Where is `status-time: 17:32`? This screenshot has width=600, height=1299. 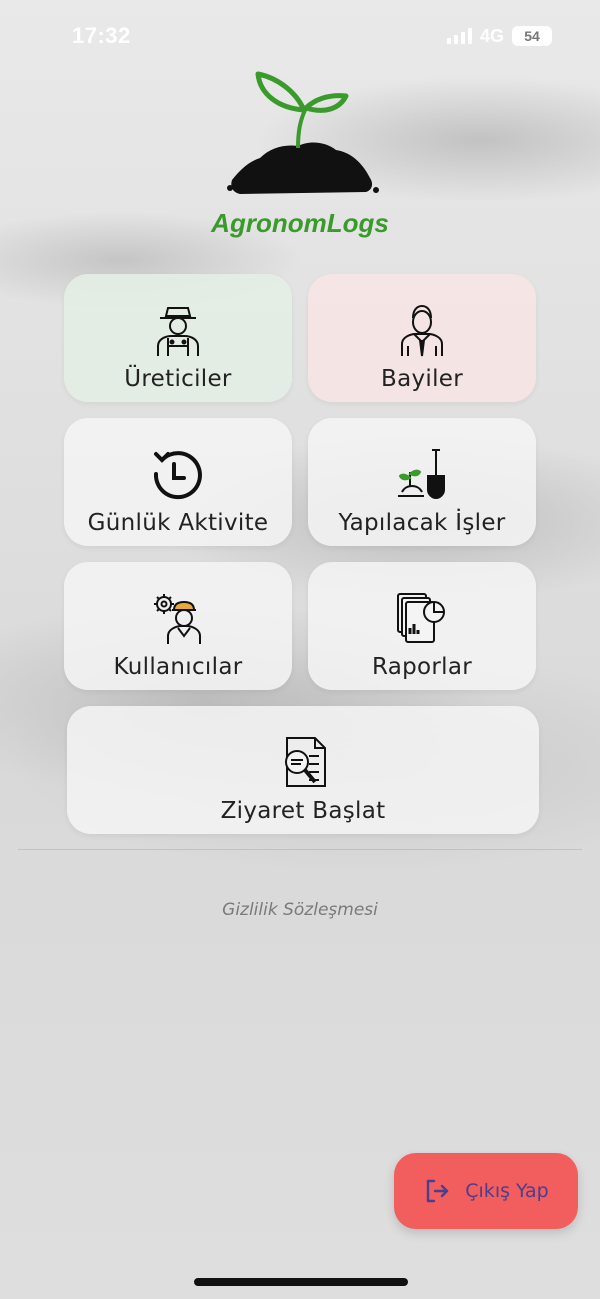
status-time: 17:32 is located at coordinates (101, 35).